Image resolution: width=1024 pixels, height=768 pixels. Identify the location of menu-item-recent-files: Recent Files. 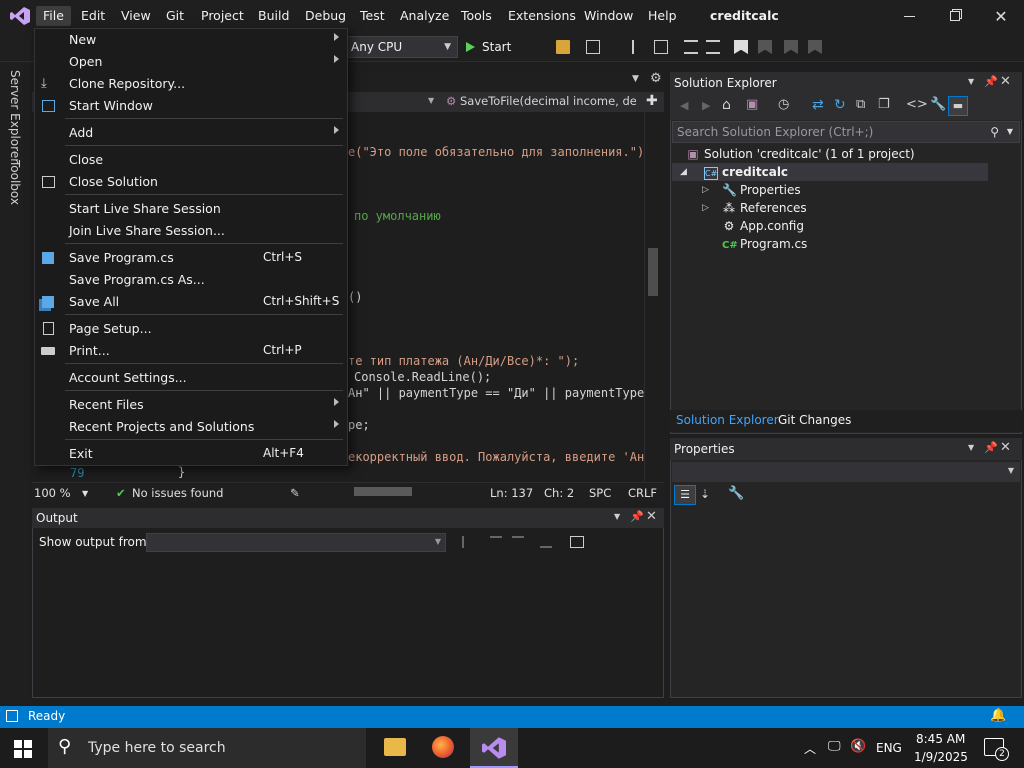
(191, 405).